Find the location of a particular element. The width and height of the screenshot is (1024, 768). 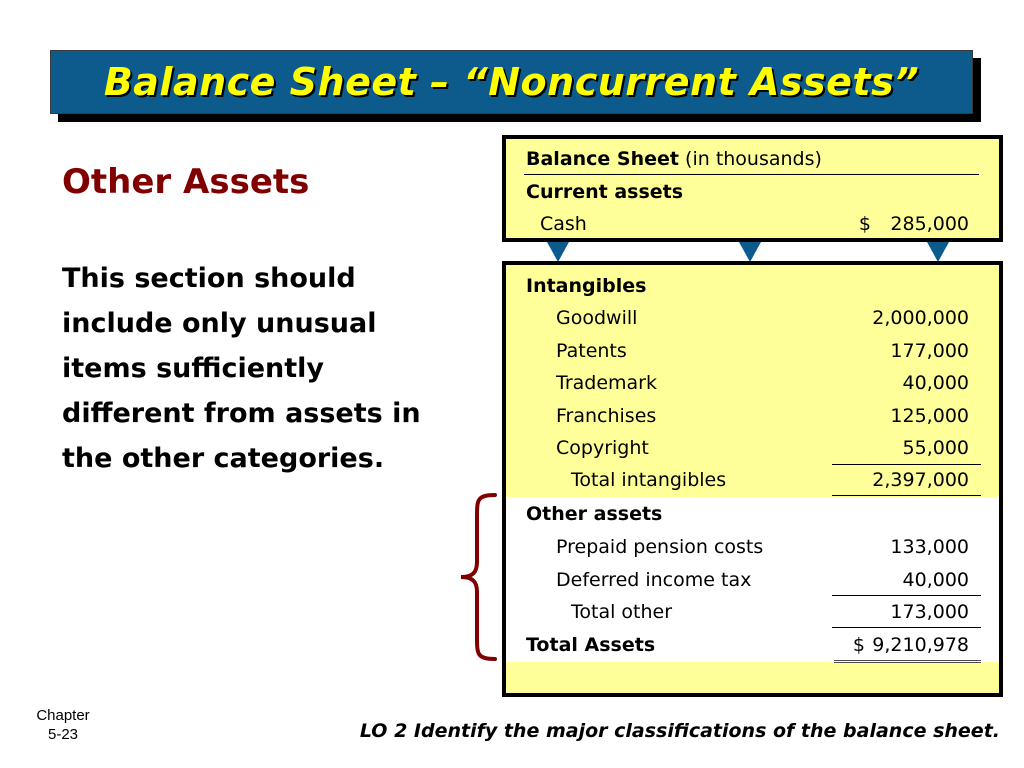

total-intangibles-label: Total intangibles is located at coordinates (649, 480).